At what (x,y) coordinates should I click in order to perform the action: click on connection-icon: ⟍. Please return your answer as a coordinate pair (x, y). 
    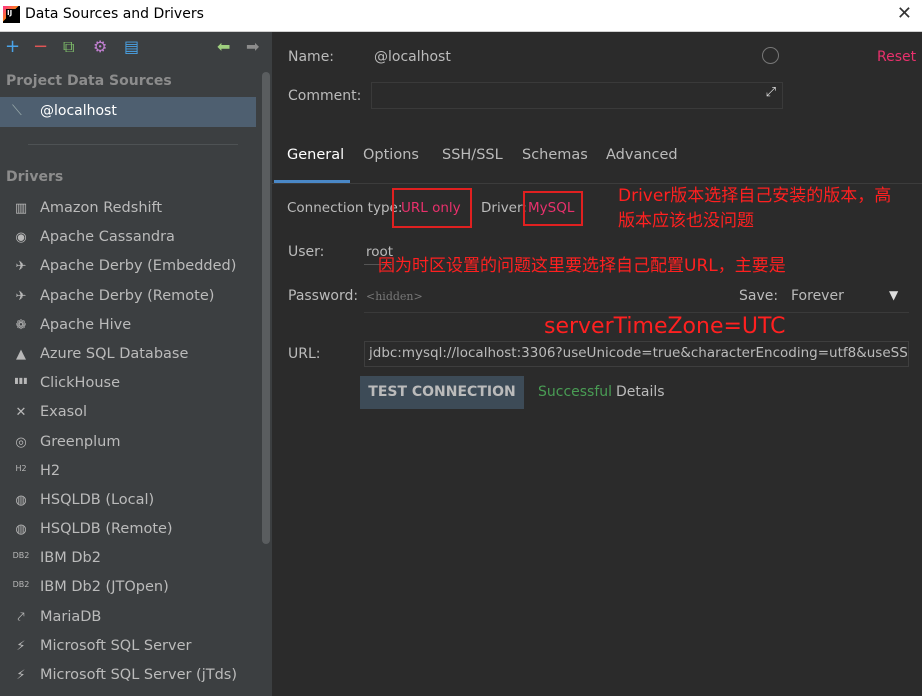
    Looking at the image, I should click on (17, 111).